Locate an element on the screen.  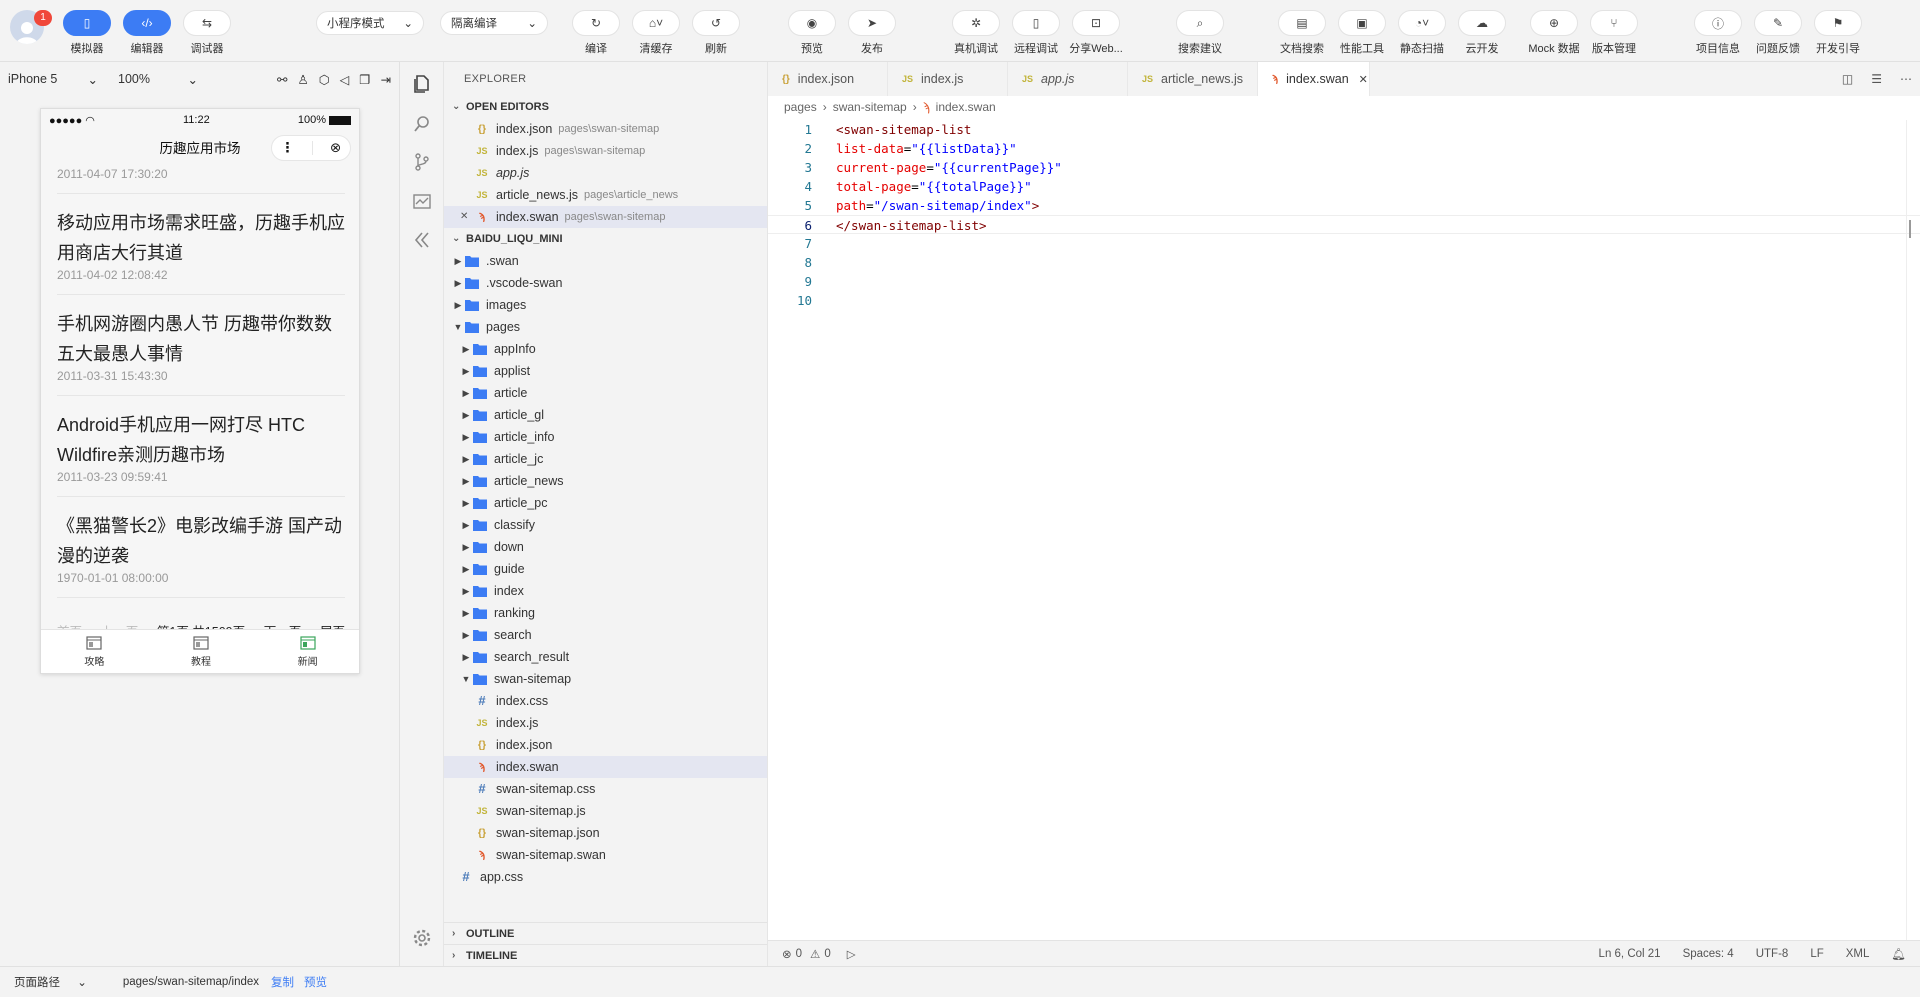
end-of-line: LF is located at coordinates (1816, 954).